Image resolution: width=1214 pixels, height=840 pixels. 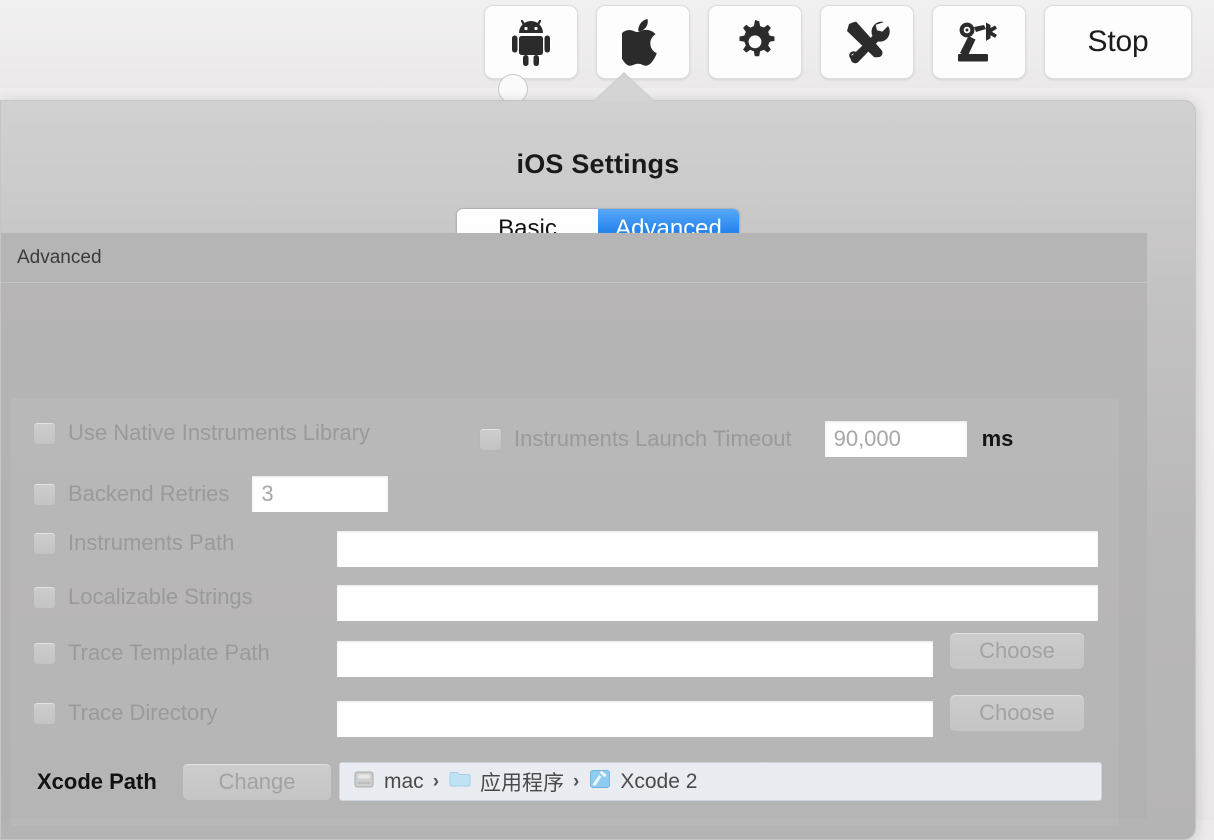 I want to click on popover-arrow, so click(x=624, y=87).